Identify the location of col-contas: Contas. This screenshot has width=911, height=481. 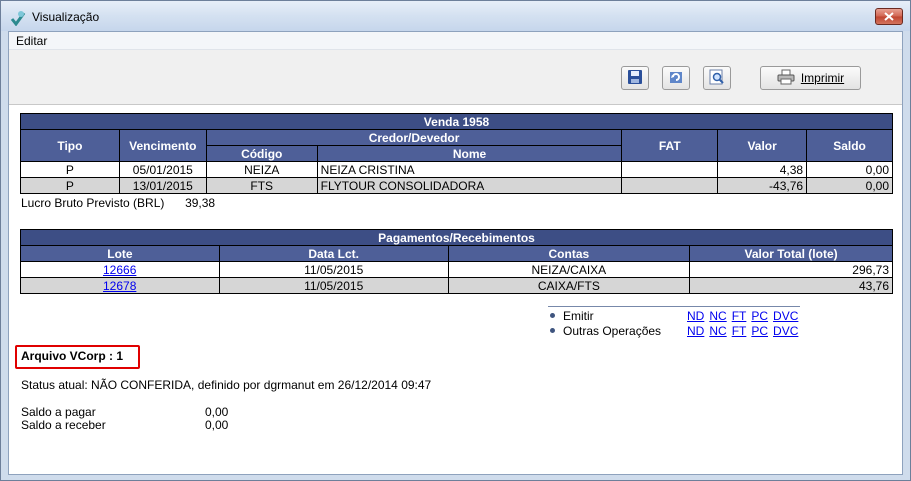
(569, 253).